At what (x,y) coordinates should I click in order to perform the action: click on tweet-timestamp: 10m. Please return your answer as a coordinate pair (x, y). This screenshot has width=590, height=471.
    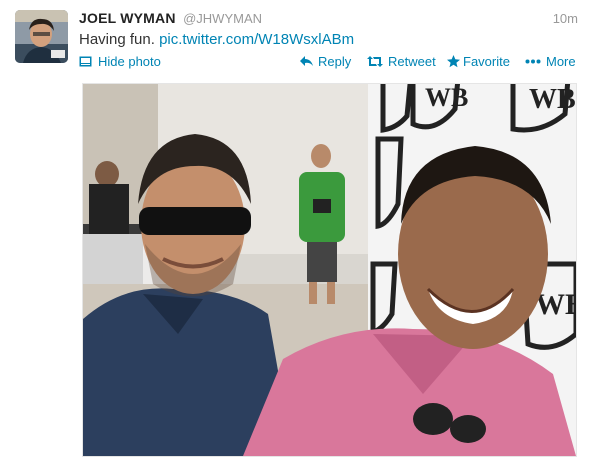
    Looking at the image, I should click on (565, 18).